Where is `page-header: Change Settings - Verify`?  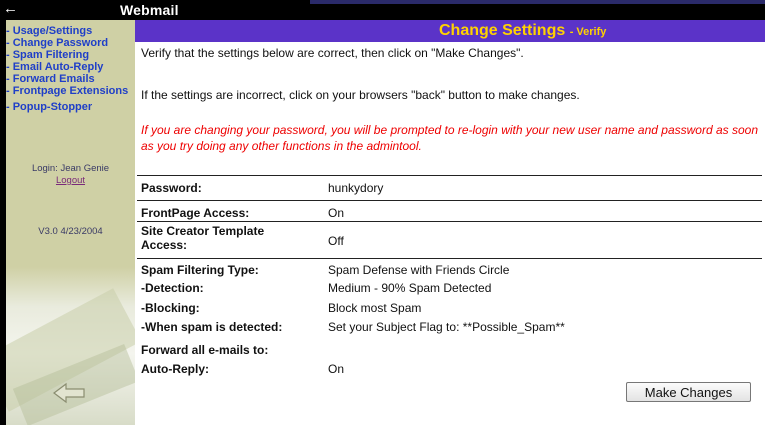
page-header: Change Settings - Verify is located at coordinates (450, 31).